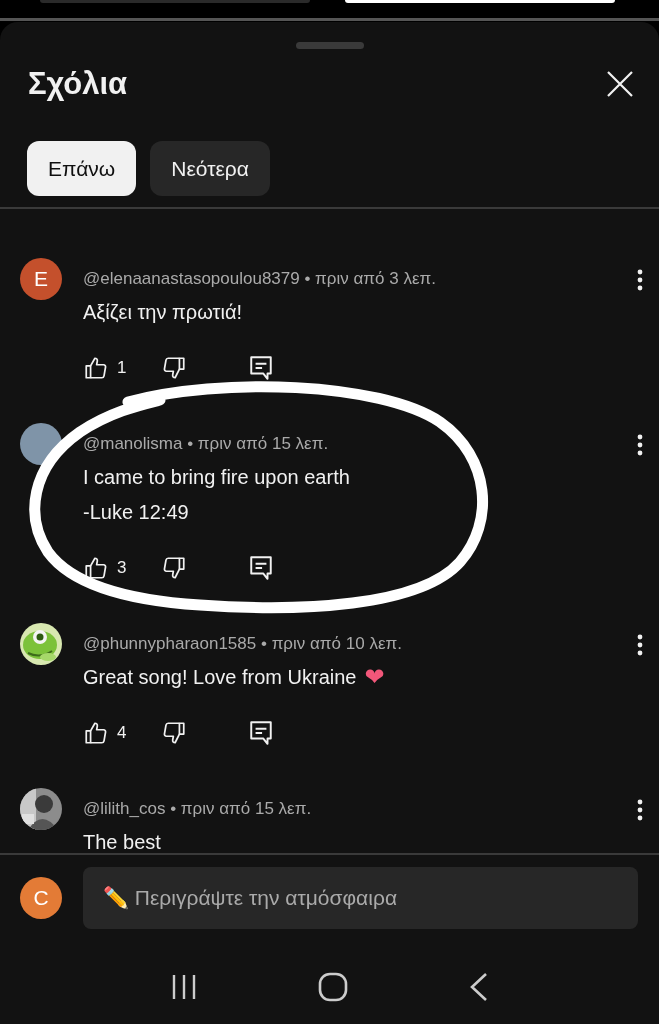  I want to click on comment-text: The best, so click(122, 841).